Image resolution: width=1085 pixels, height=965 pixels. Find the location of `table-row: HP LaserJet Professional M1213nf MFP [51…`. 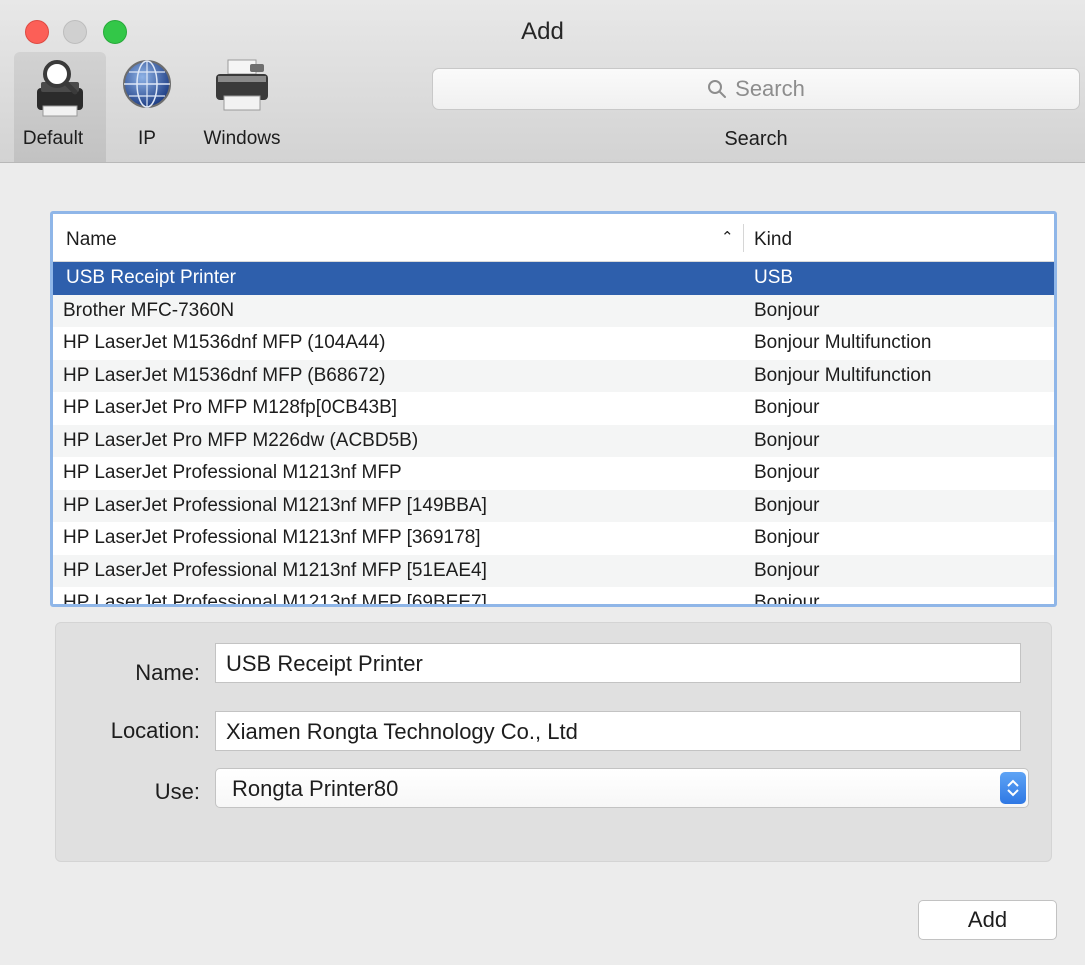

table-row: HP LaserJet Professional M1213nf MFP [51… is located at coordinates (553, 570).